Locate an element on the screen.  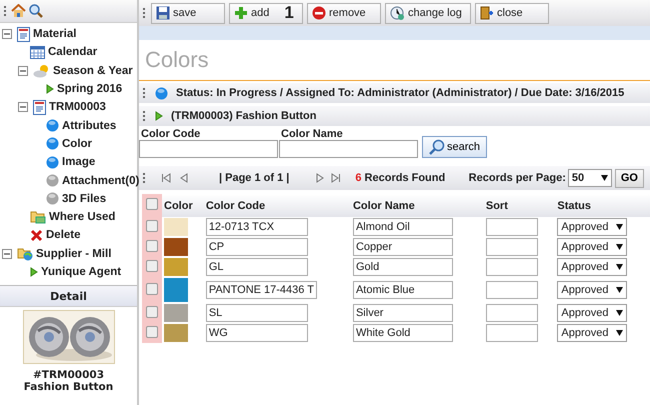
tree-item: Where Used is located at coordinates (82, 217).